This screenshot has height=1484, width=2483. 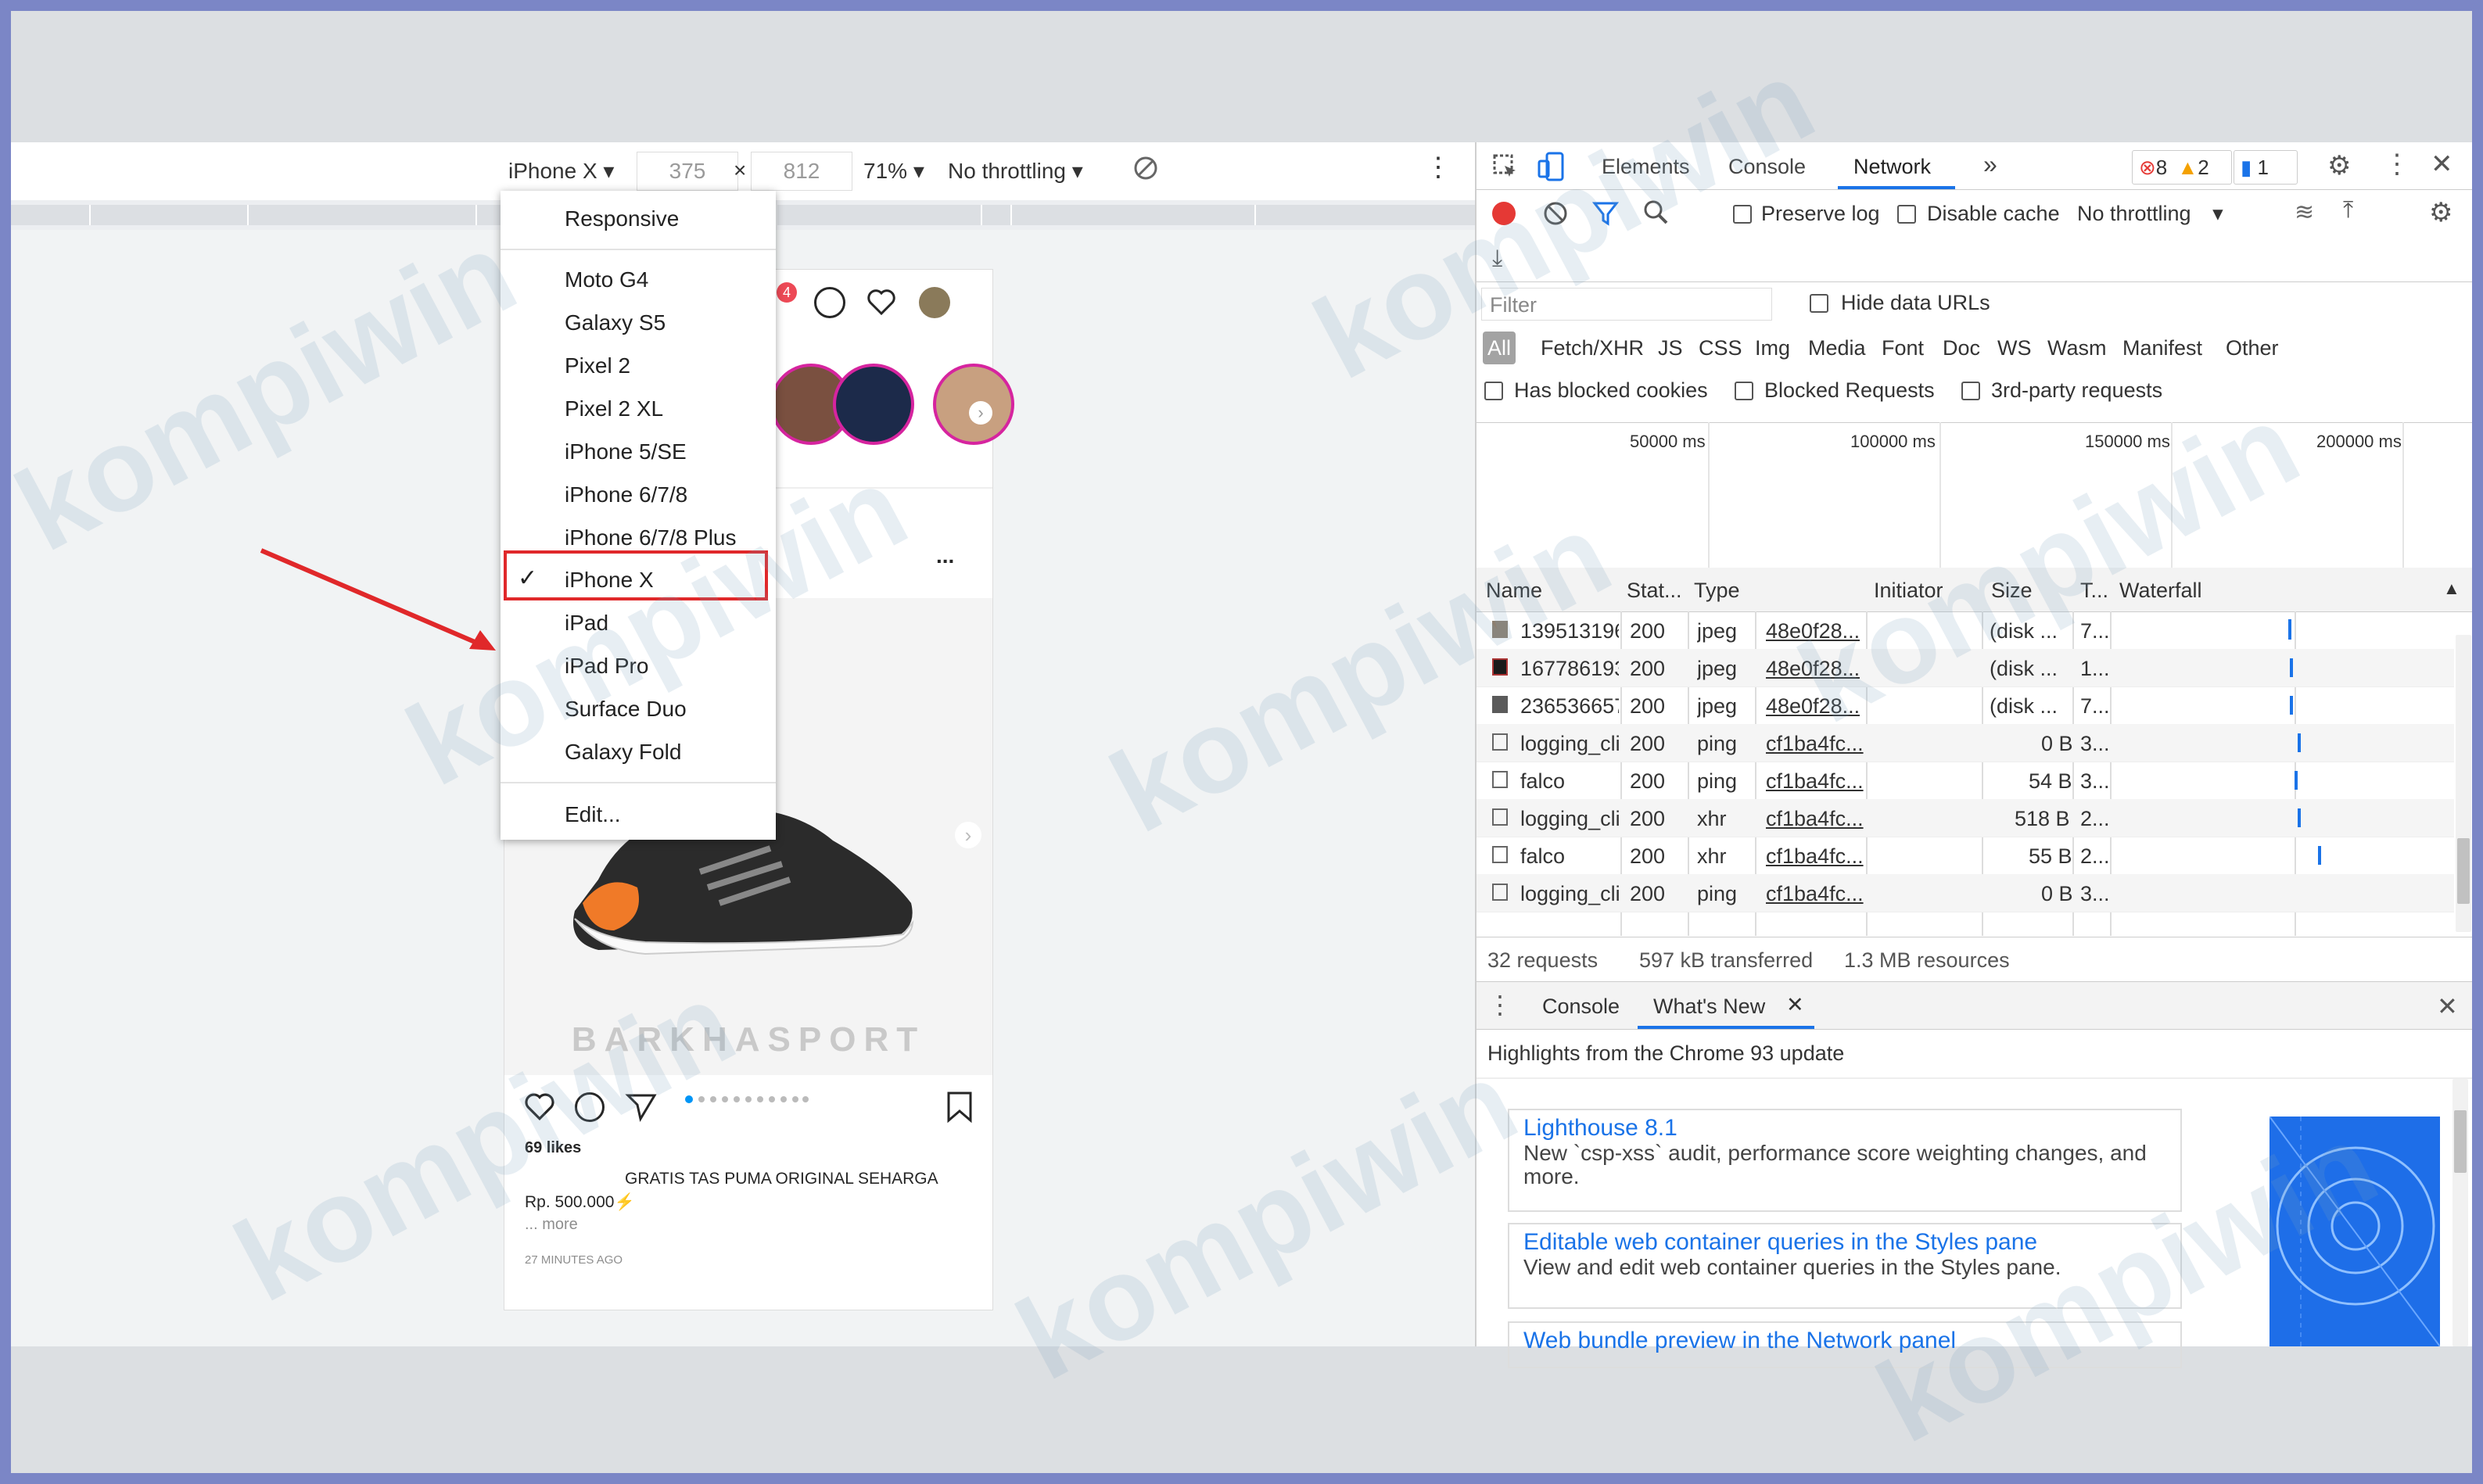 What do you see at coordinates (1015, 171) in the screenshot?
I see `throttling-select: No throttling ▾` at bounding box center [1015, 171].